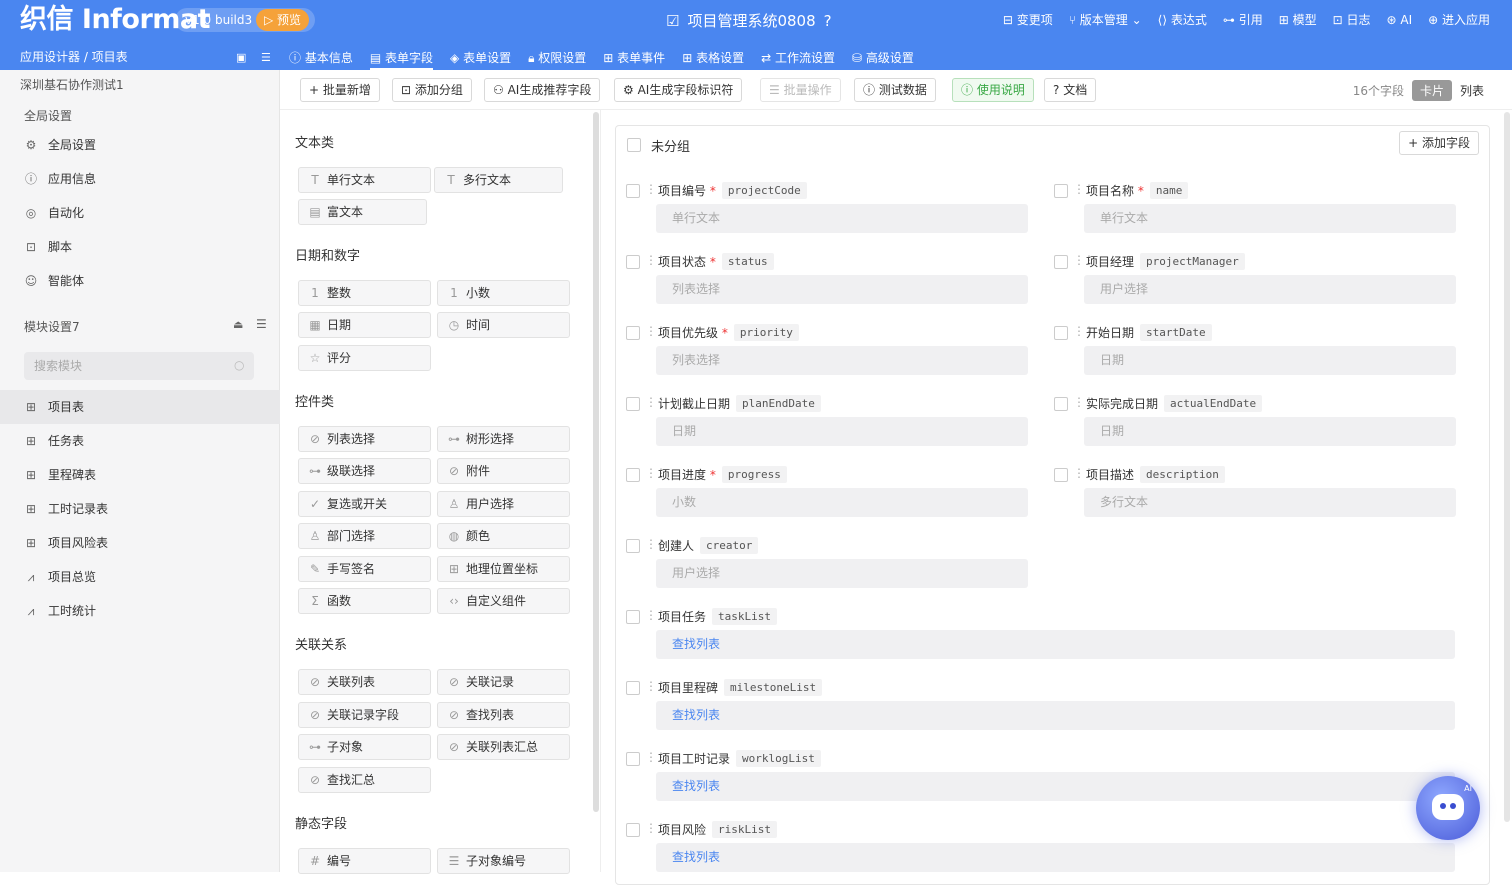 This screenshot has width=1512, height=885. Describe the element at coordinates (678, 90) in the screenshot. I see `ai-field-identifier-button: ⚙ AI生成字段标识符` at that location.